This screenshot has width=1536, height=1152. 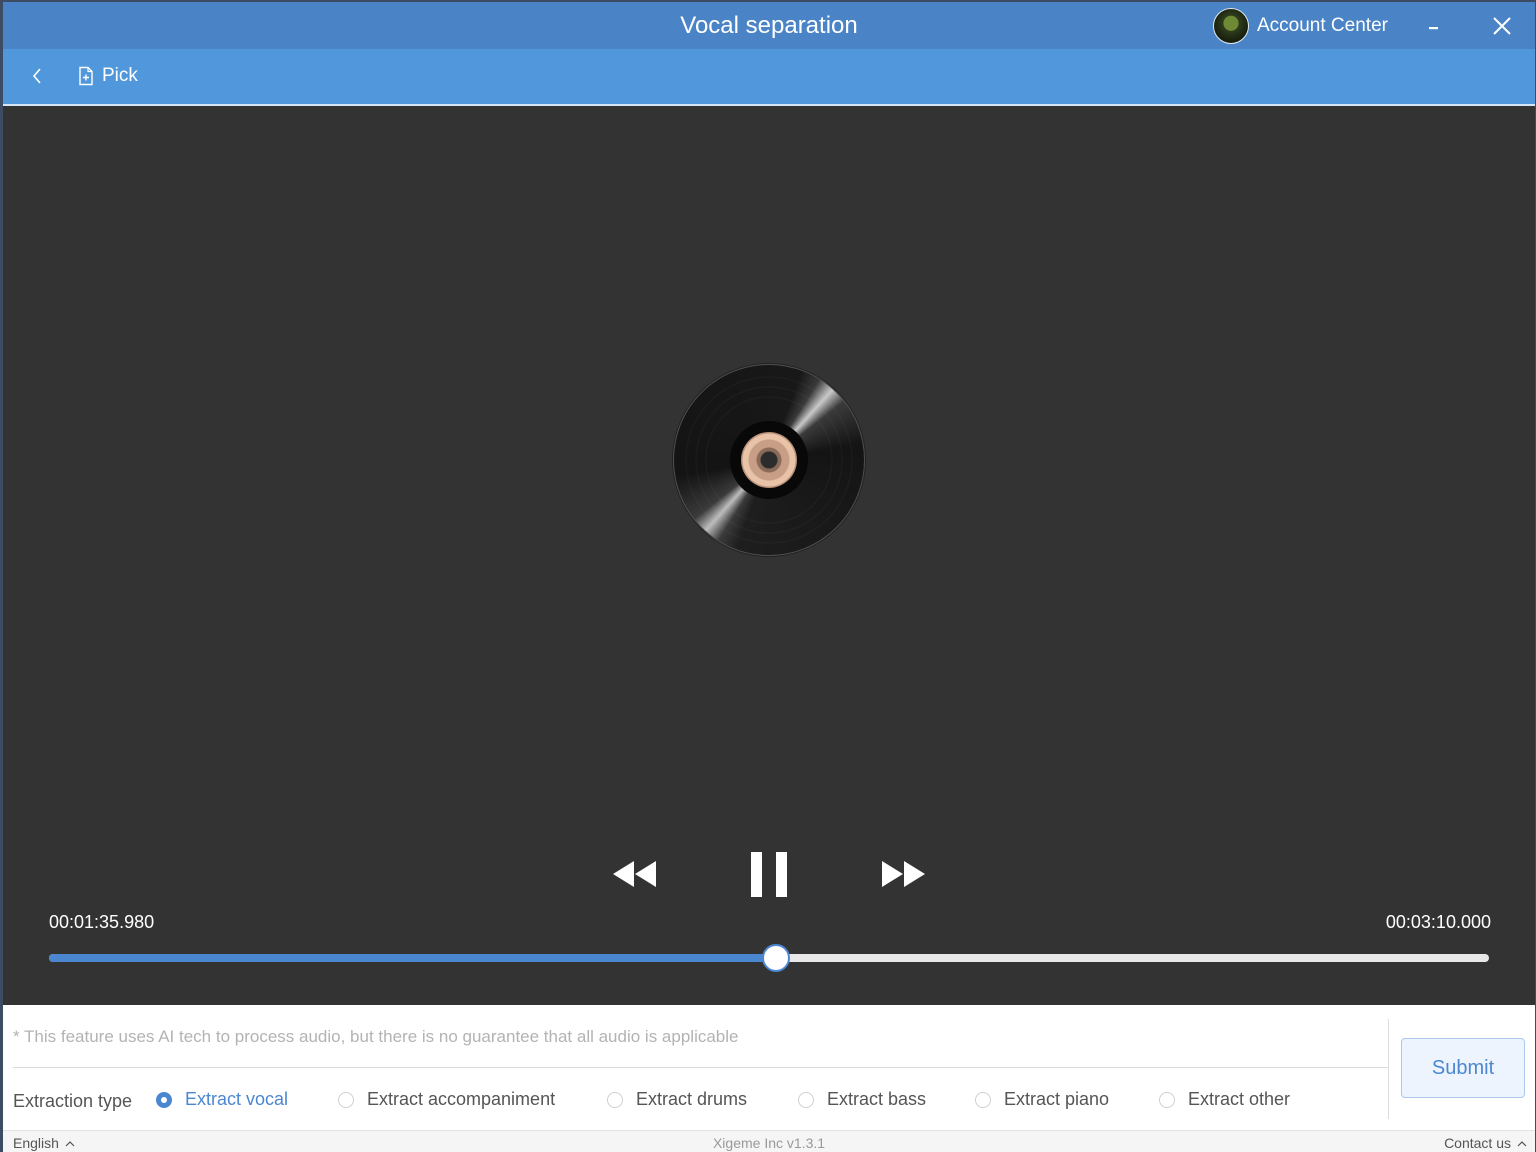 What do you see at coordinates (73, 1101) in the screenshot?
I see `extraction-type-label: Extraction type` at bounding box center [73, 1101].